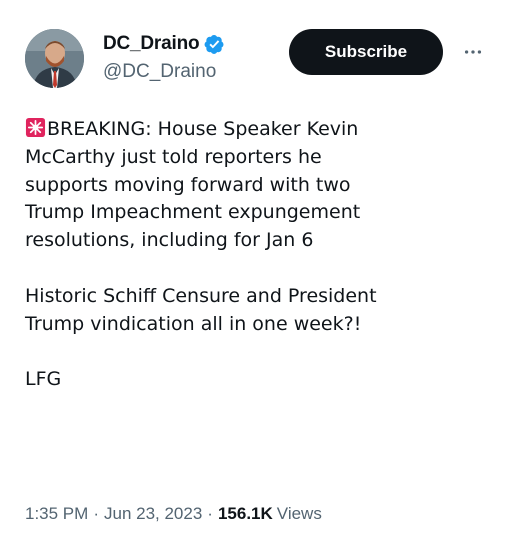 The image size is (509, 552). I want to click on timestamp-date: Jun 23, 2023, so click(153, 514).